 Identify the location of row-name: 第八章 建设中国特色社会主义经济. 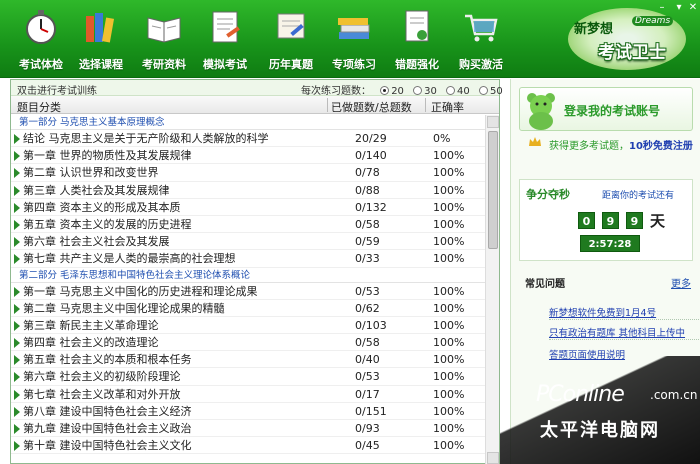
(107, 411).